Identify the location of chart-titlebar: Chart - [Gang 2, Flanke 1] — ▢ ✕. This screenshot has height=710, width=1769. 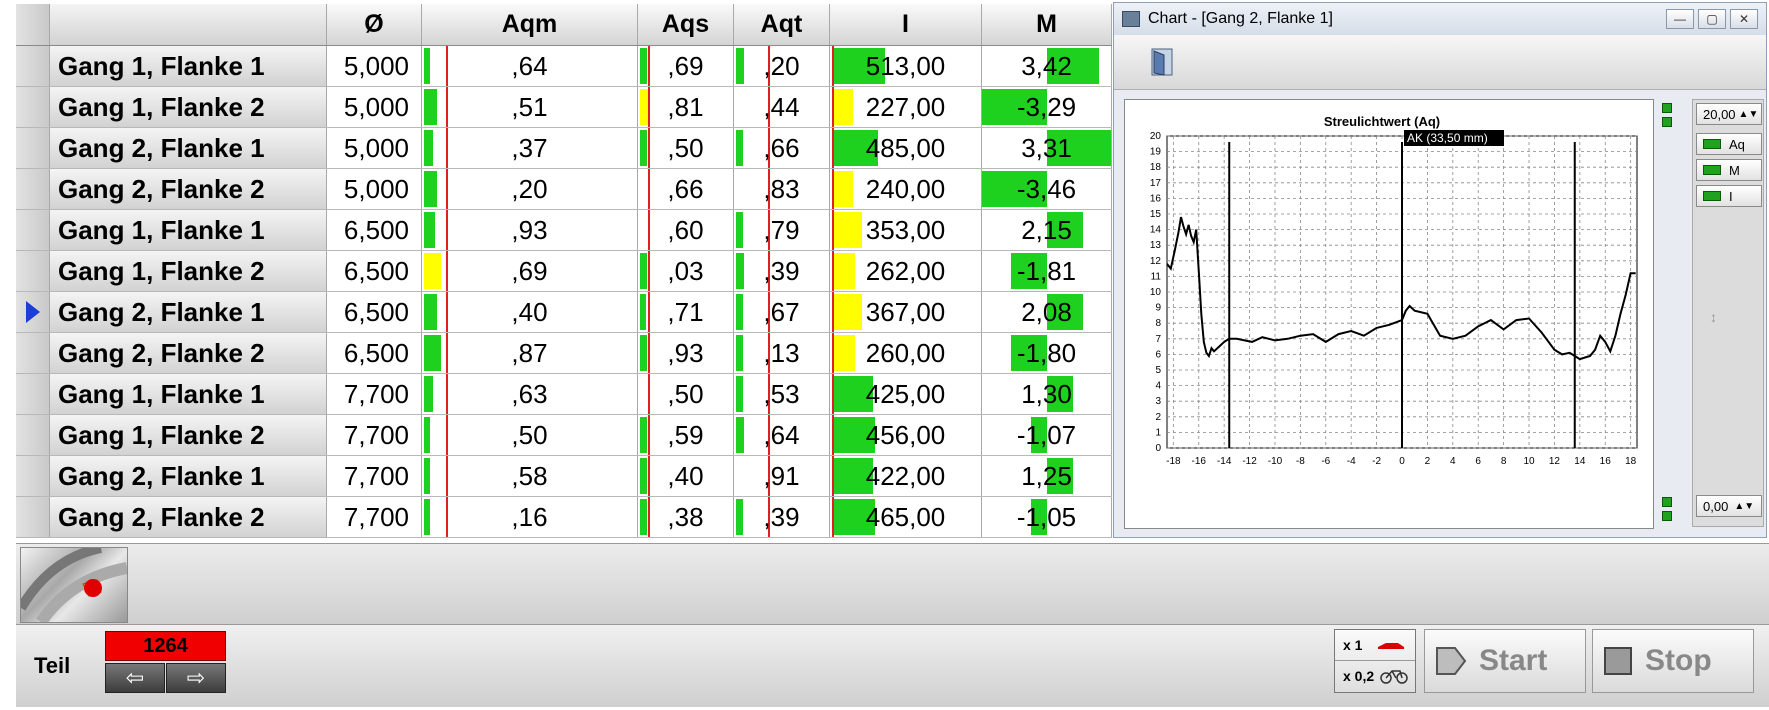
(1440, 19).